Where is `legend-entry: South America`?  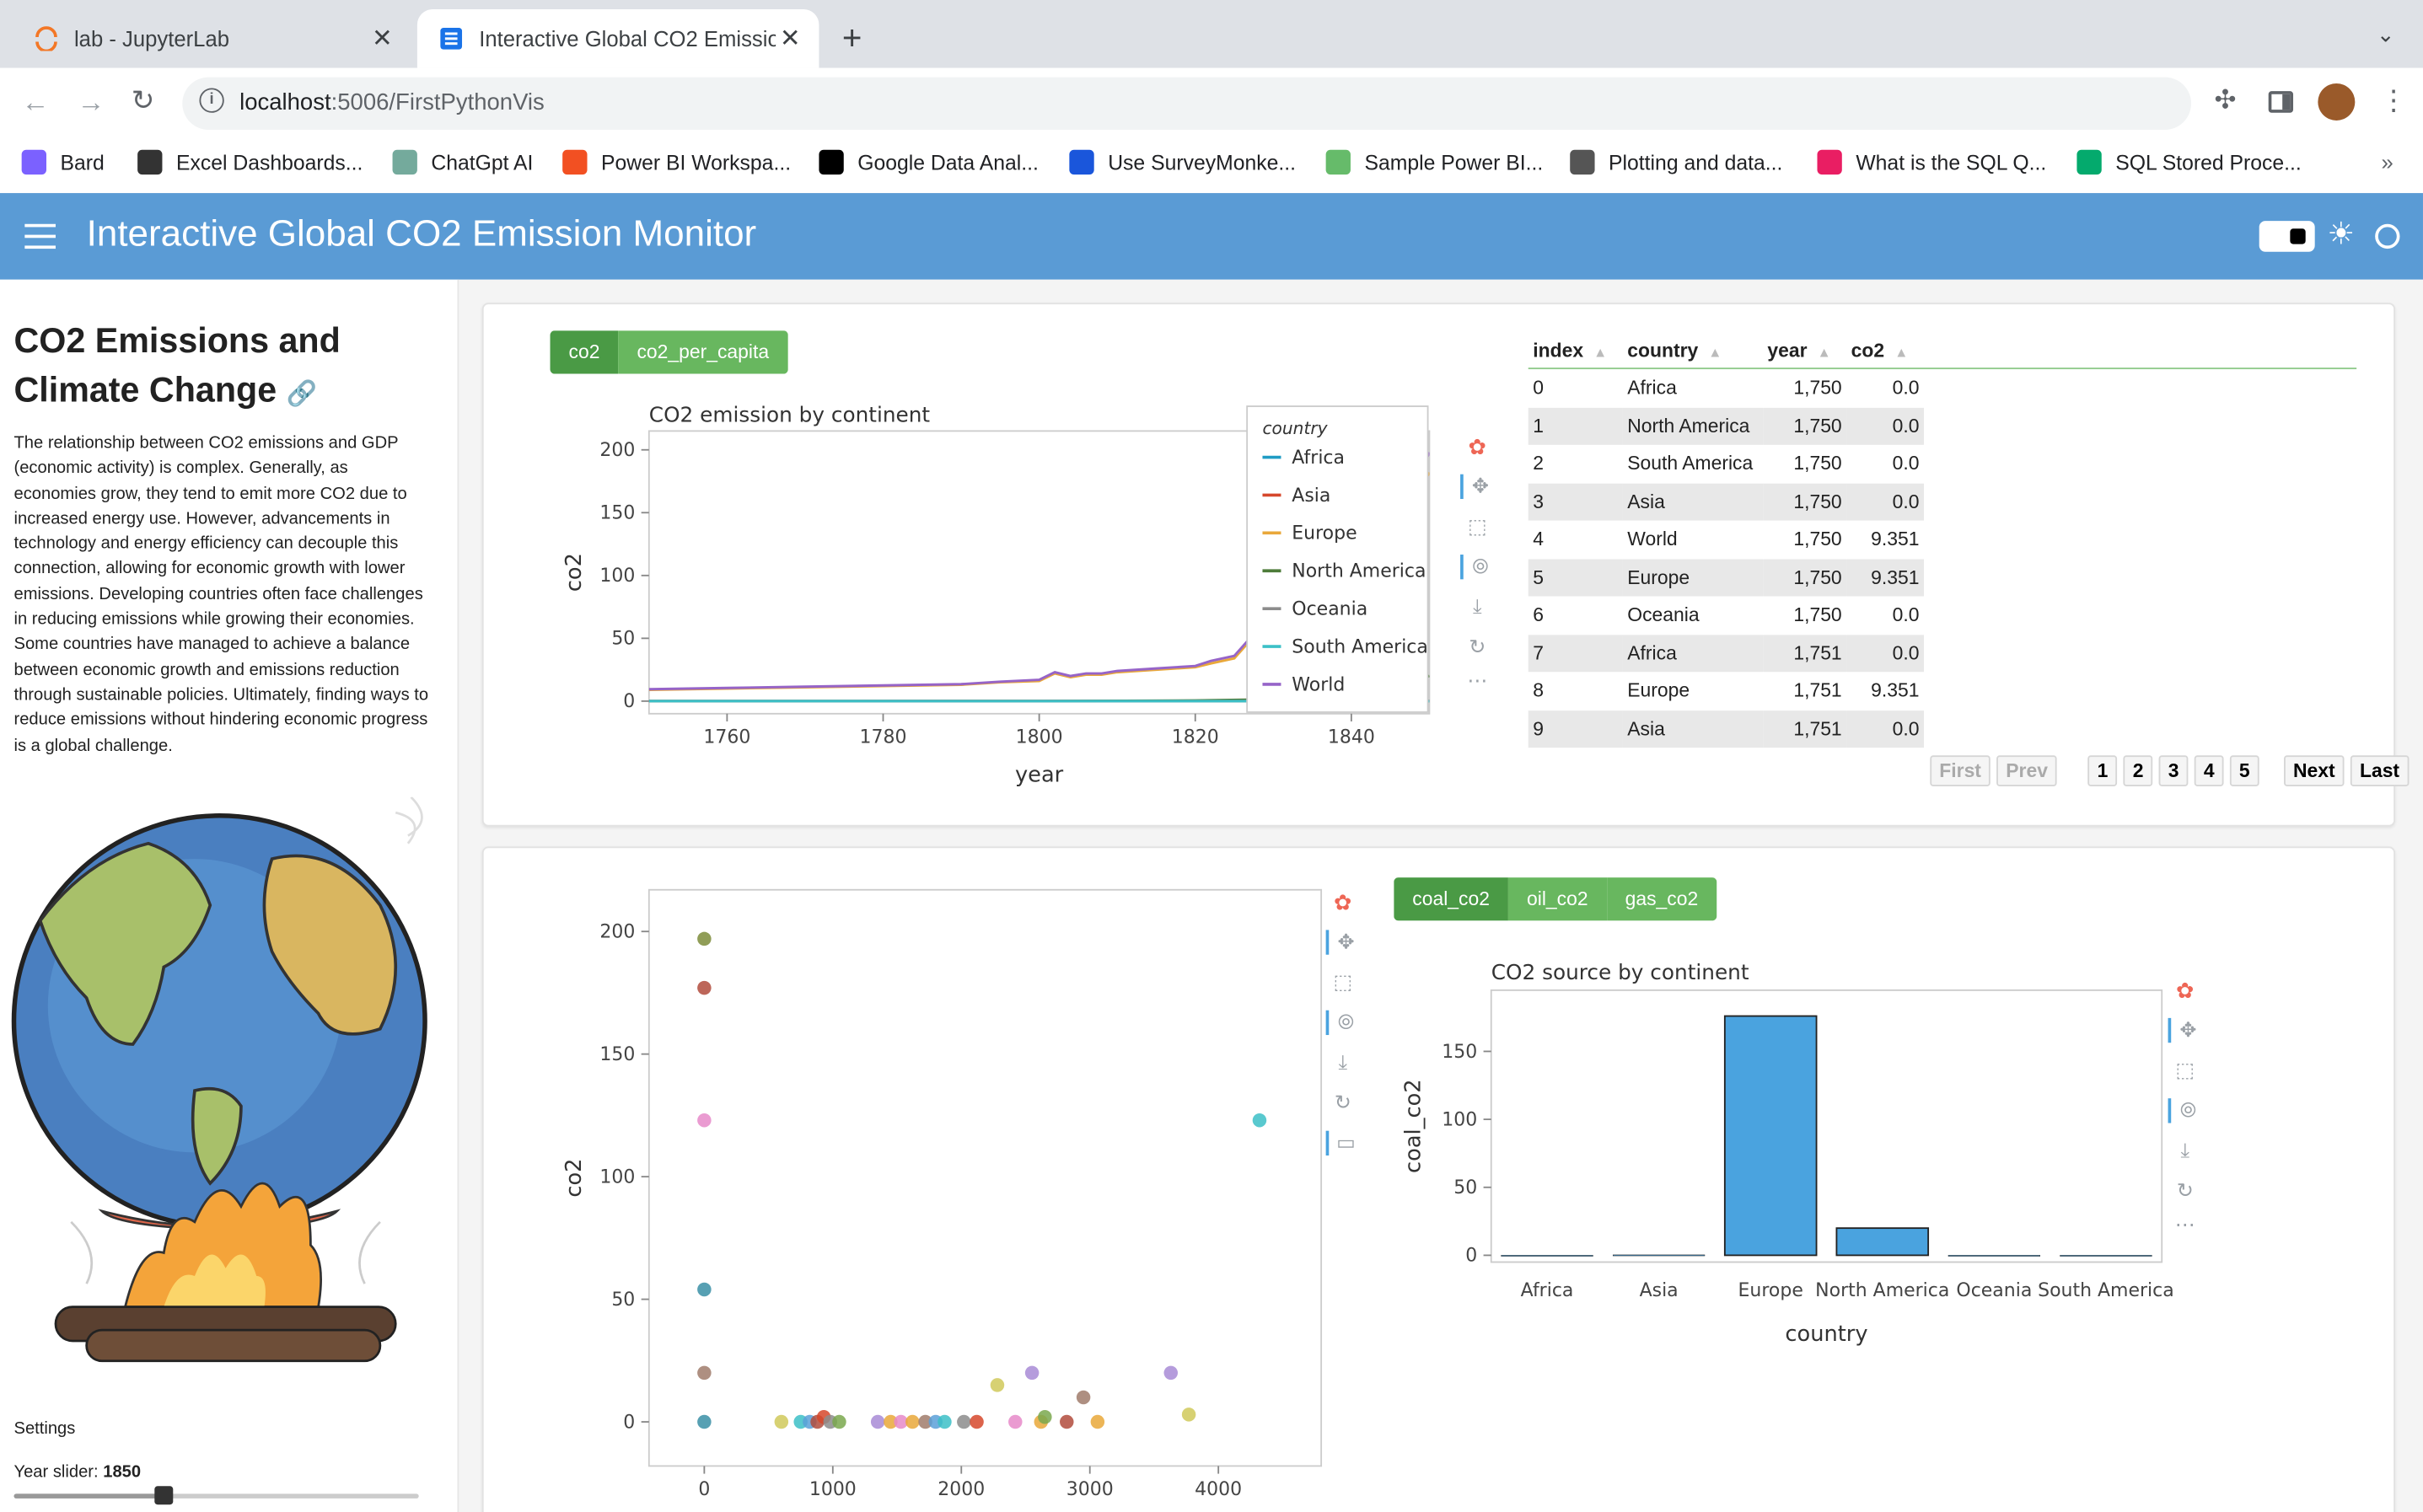 legend-entry: South America is located at coordinates (1360, 646).